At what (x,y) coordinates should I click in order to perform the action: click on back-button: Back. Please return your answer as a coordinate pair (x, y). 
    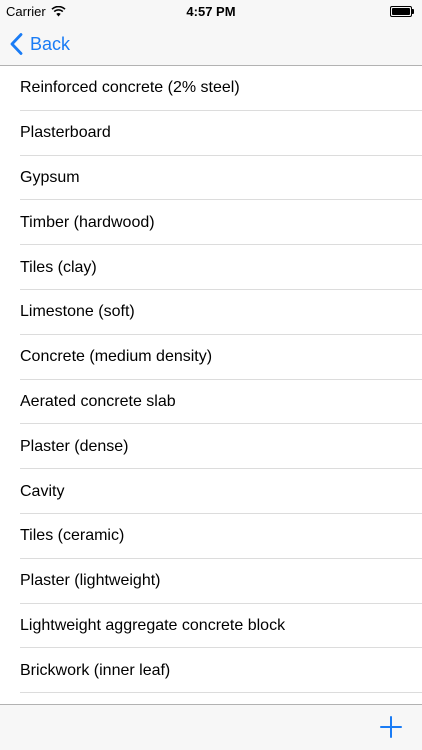
    Looking at the image, I should click on (40, 44).